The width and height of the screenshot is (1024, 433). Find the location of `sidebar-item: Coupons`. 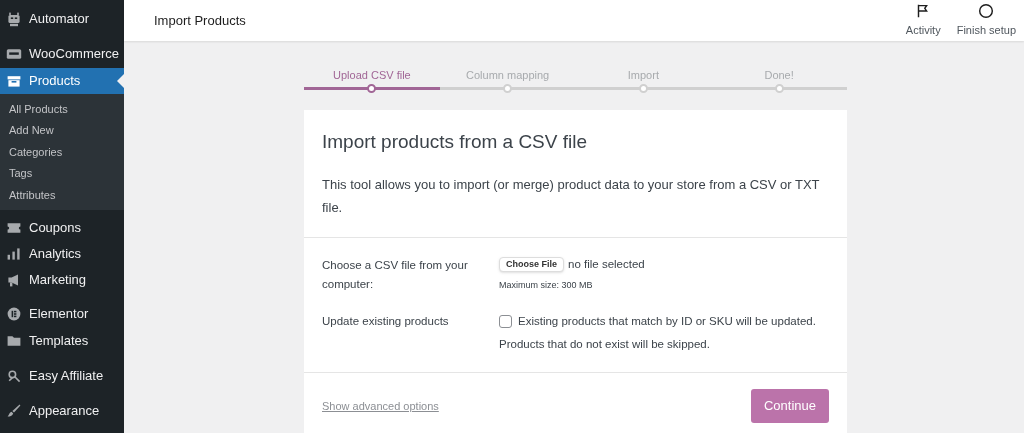

sidebar-item: Coupons is located at coordinates (62, 227).